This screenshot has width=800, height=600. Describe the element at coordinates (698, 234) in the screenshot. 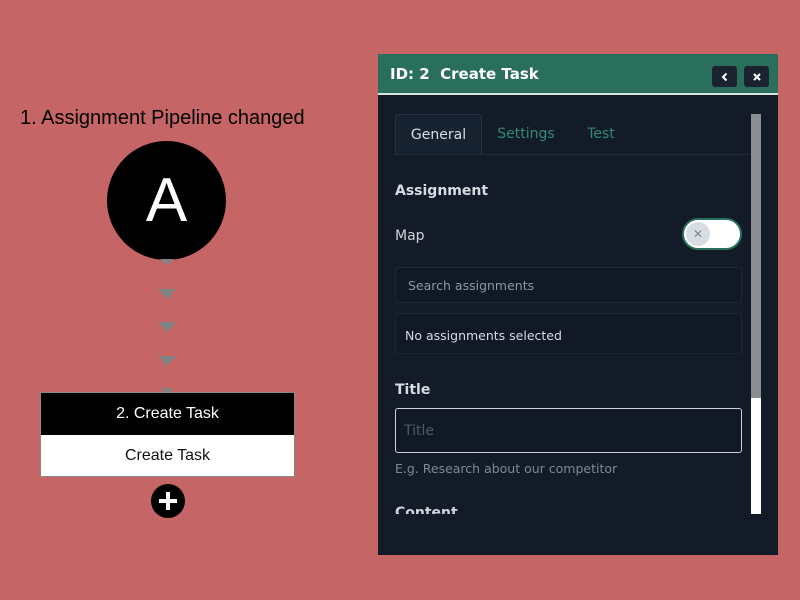

I see `toggle-off-icon: ✕` at that location.